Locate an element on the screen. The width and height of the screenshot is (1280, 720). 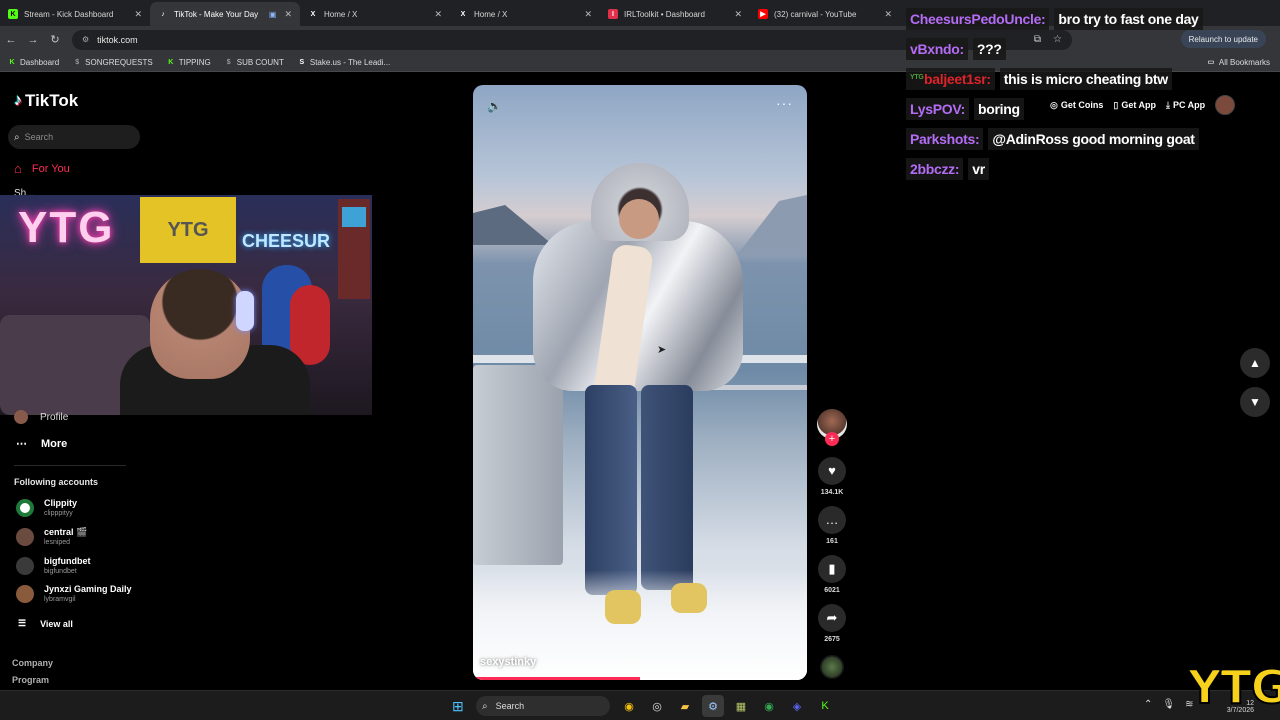
following-account: Clippity clipppityy is located at coordinates (46, 508).